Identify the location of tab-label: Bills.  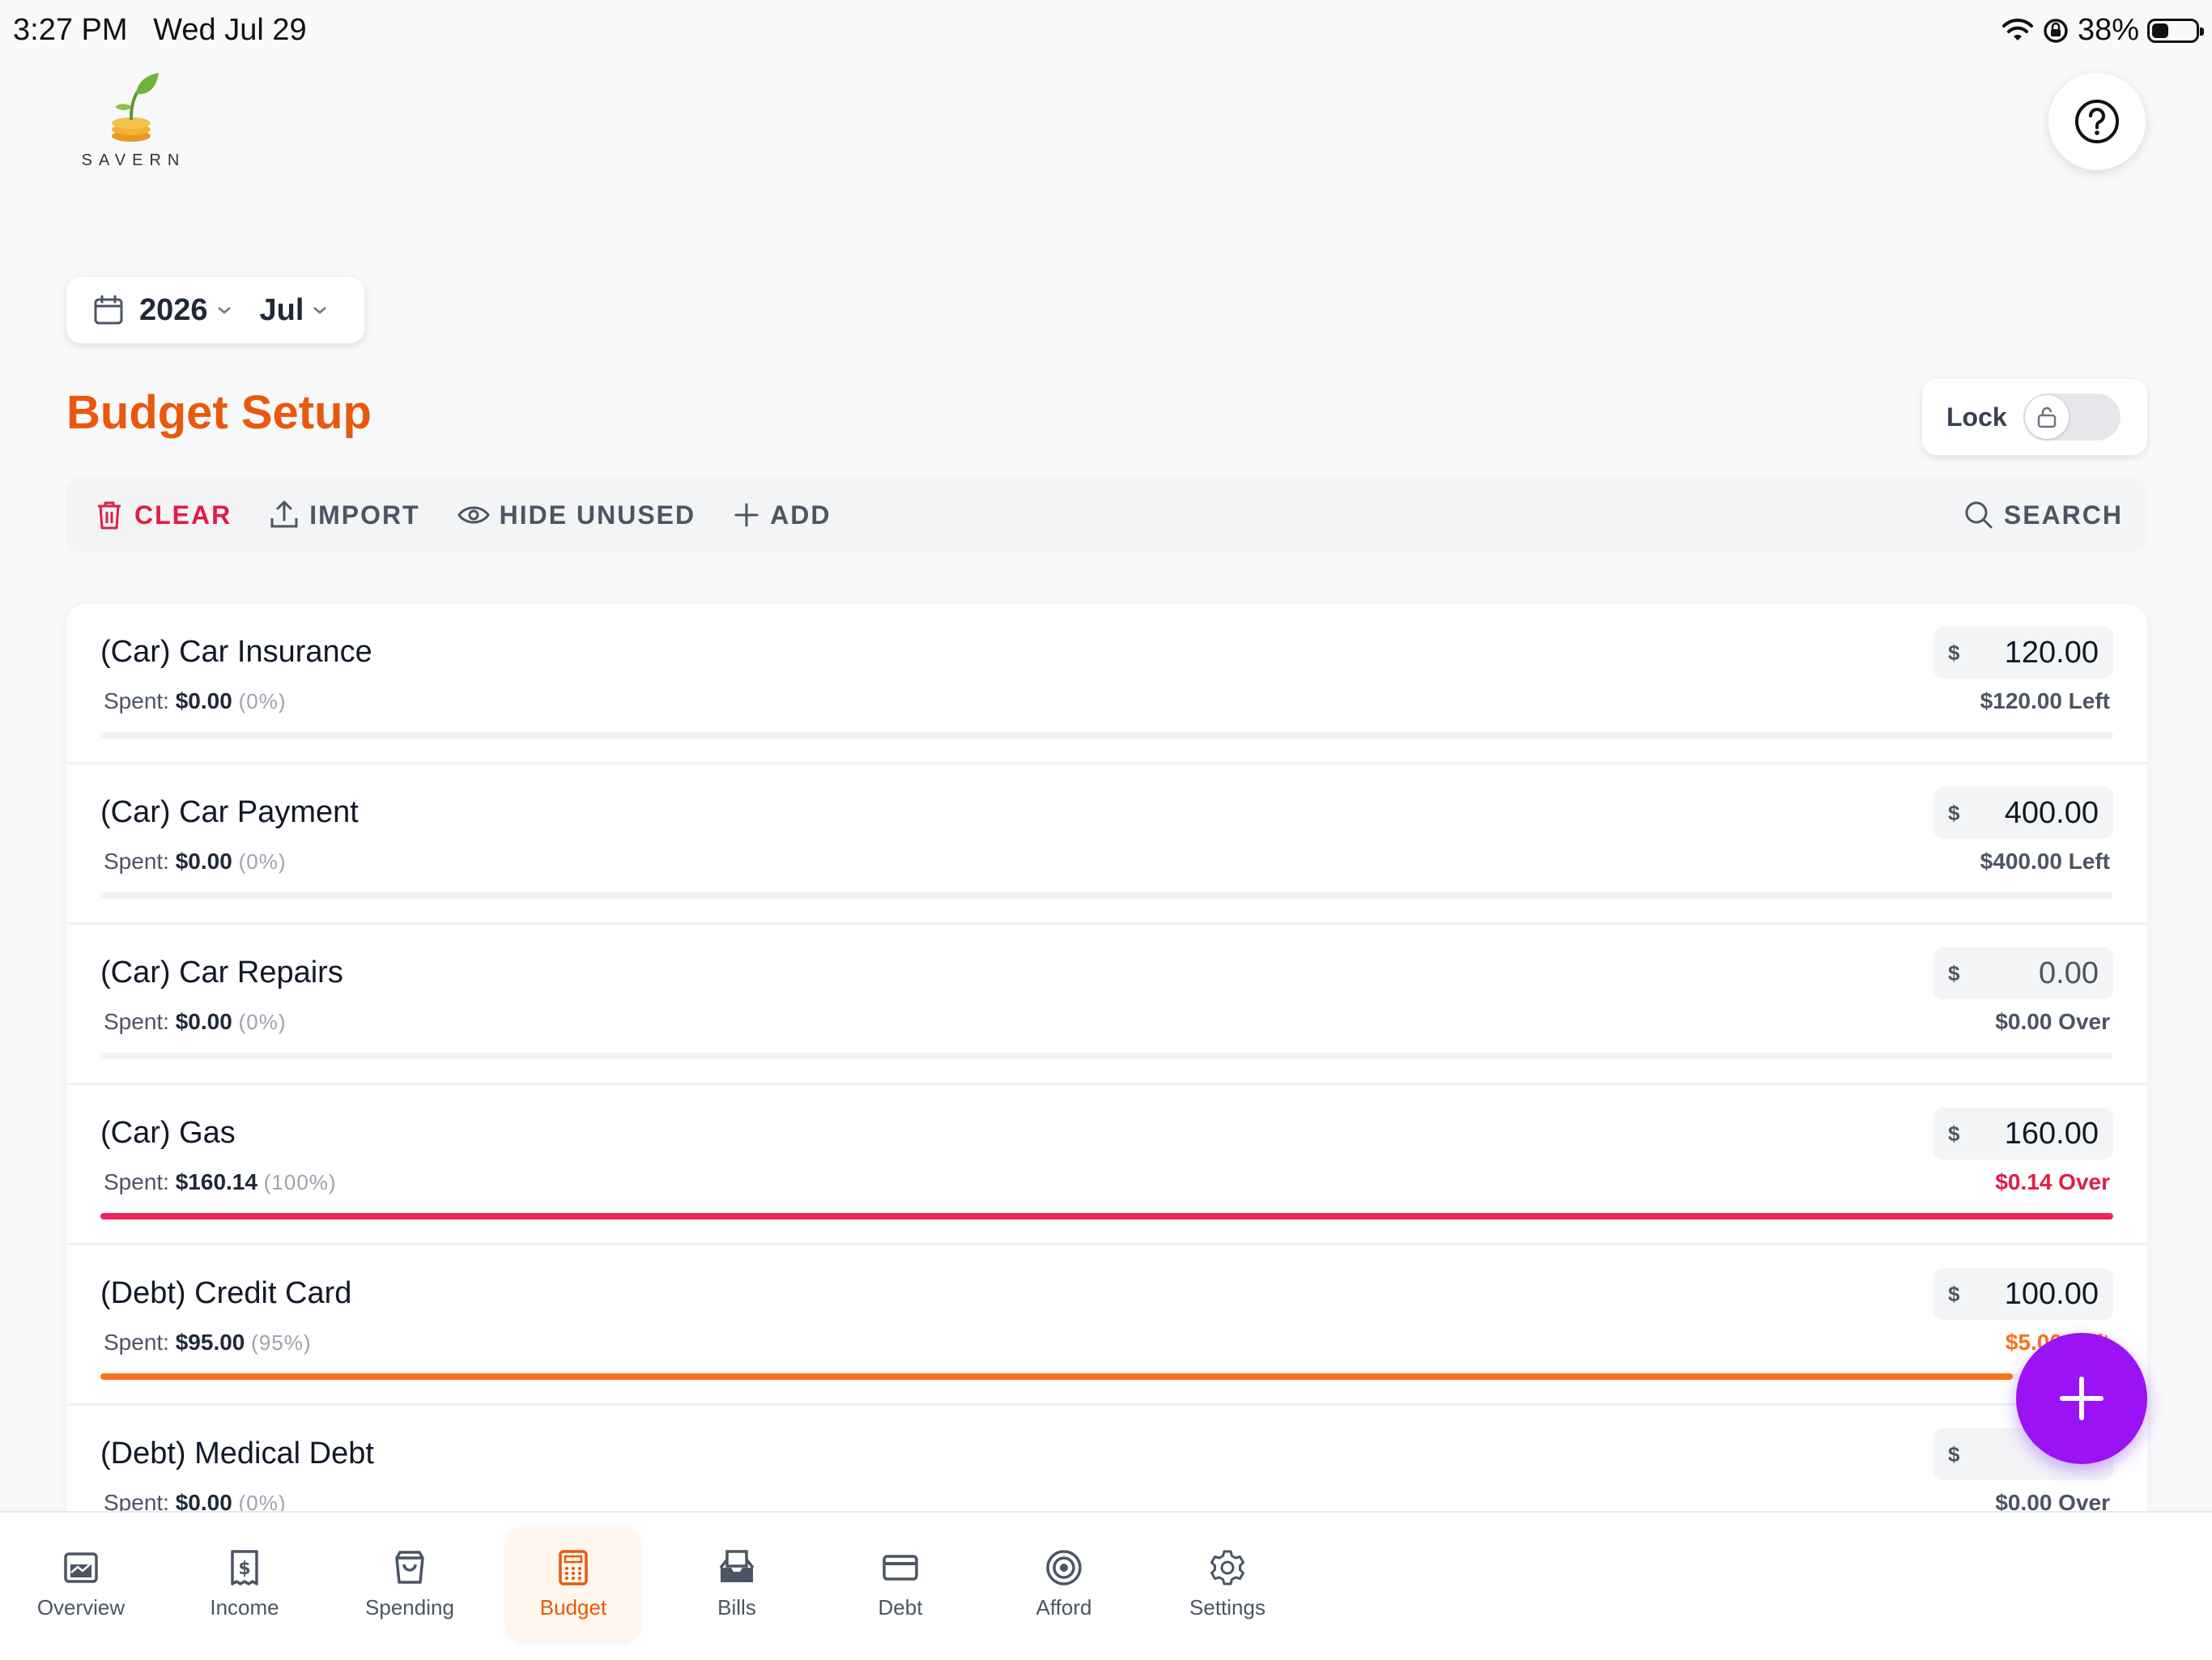
(737, 1607).